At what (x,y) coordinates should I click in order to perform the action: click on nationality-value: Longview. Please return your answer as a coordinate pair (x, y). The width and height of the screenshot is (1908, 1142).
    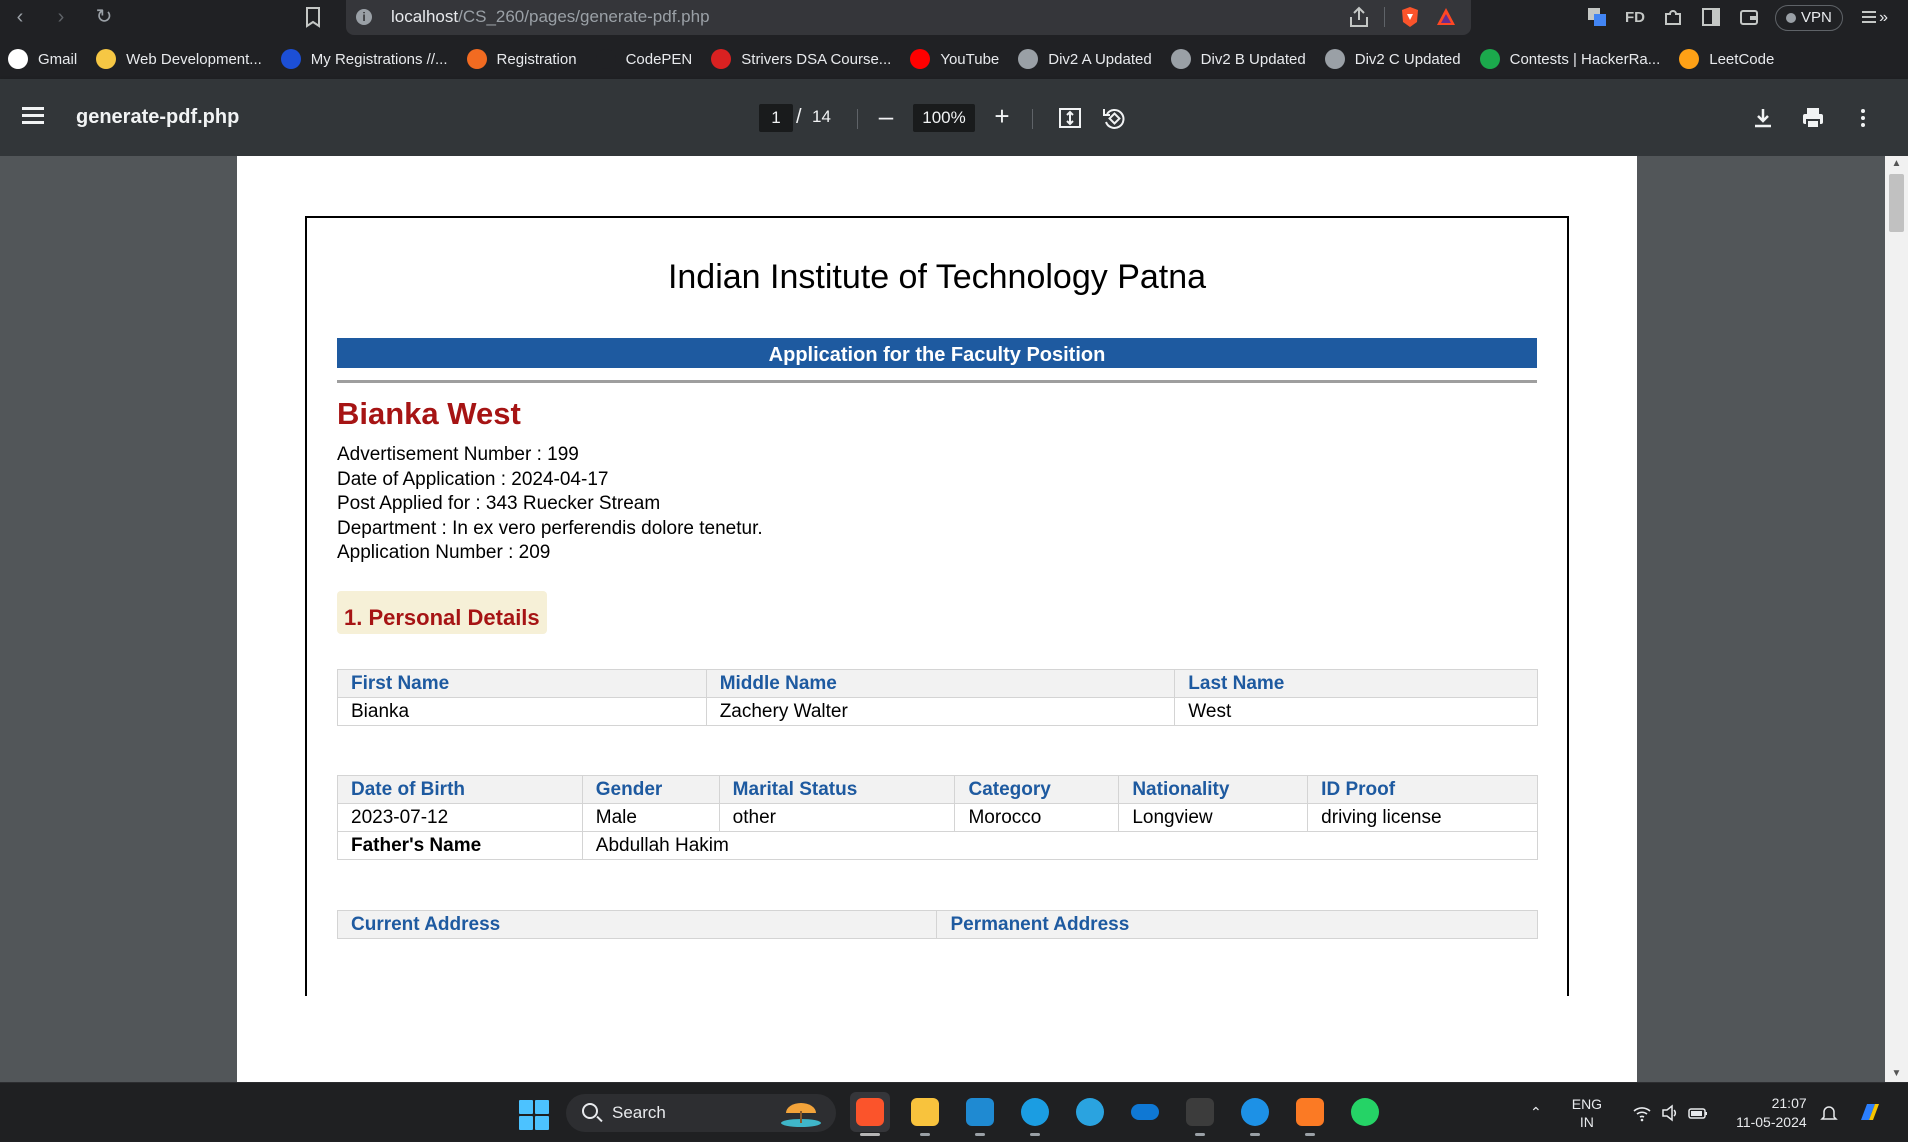
    Looking at the image, I should click on (1213, 817).